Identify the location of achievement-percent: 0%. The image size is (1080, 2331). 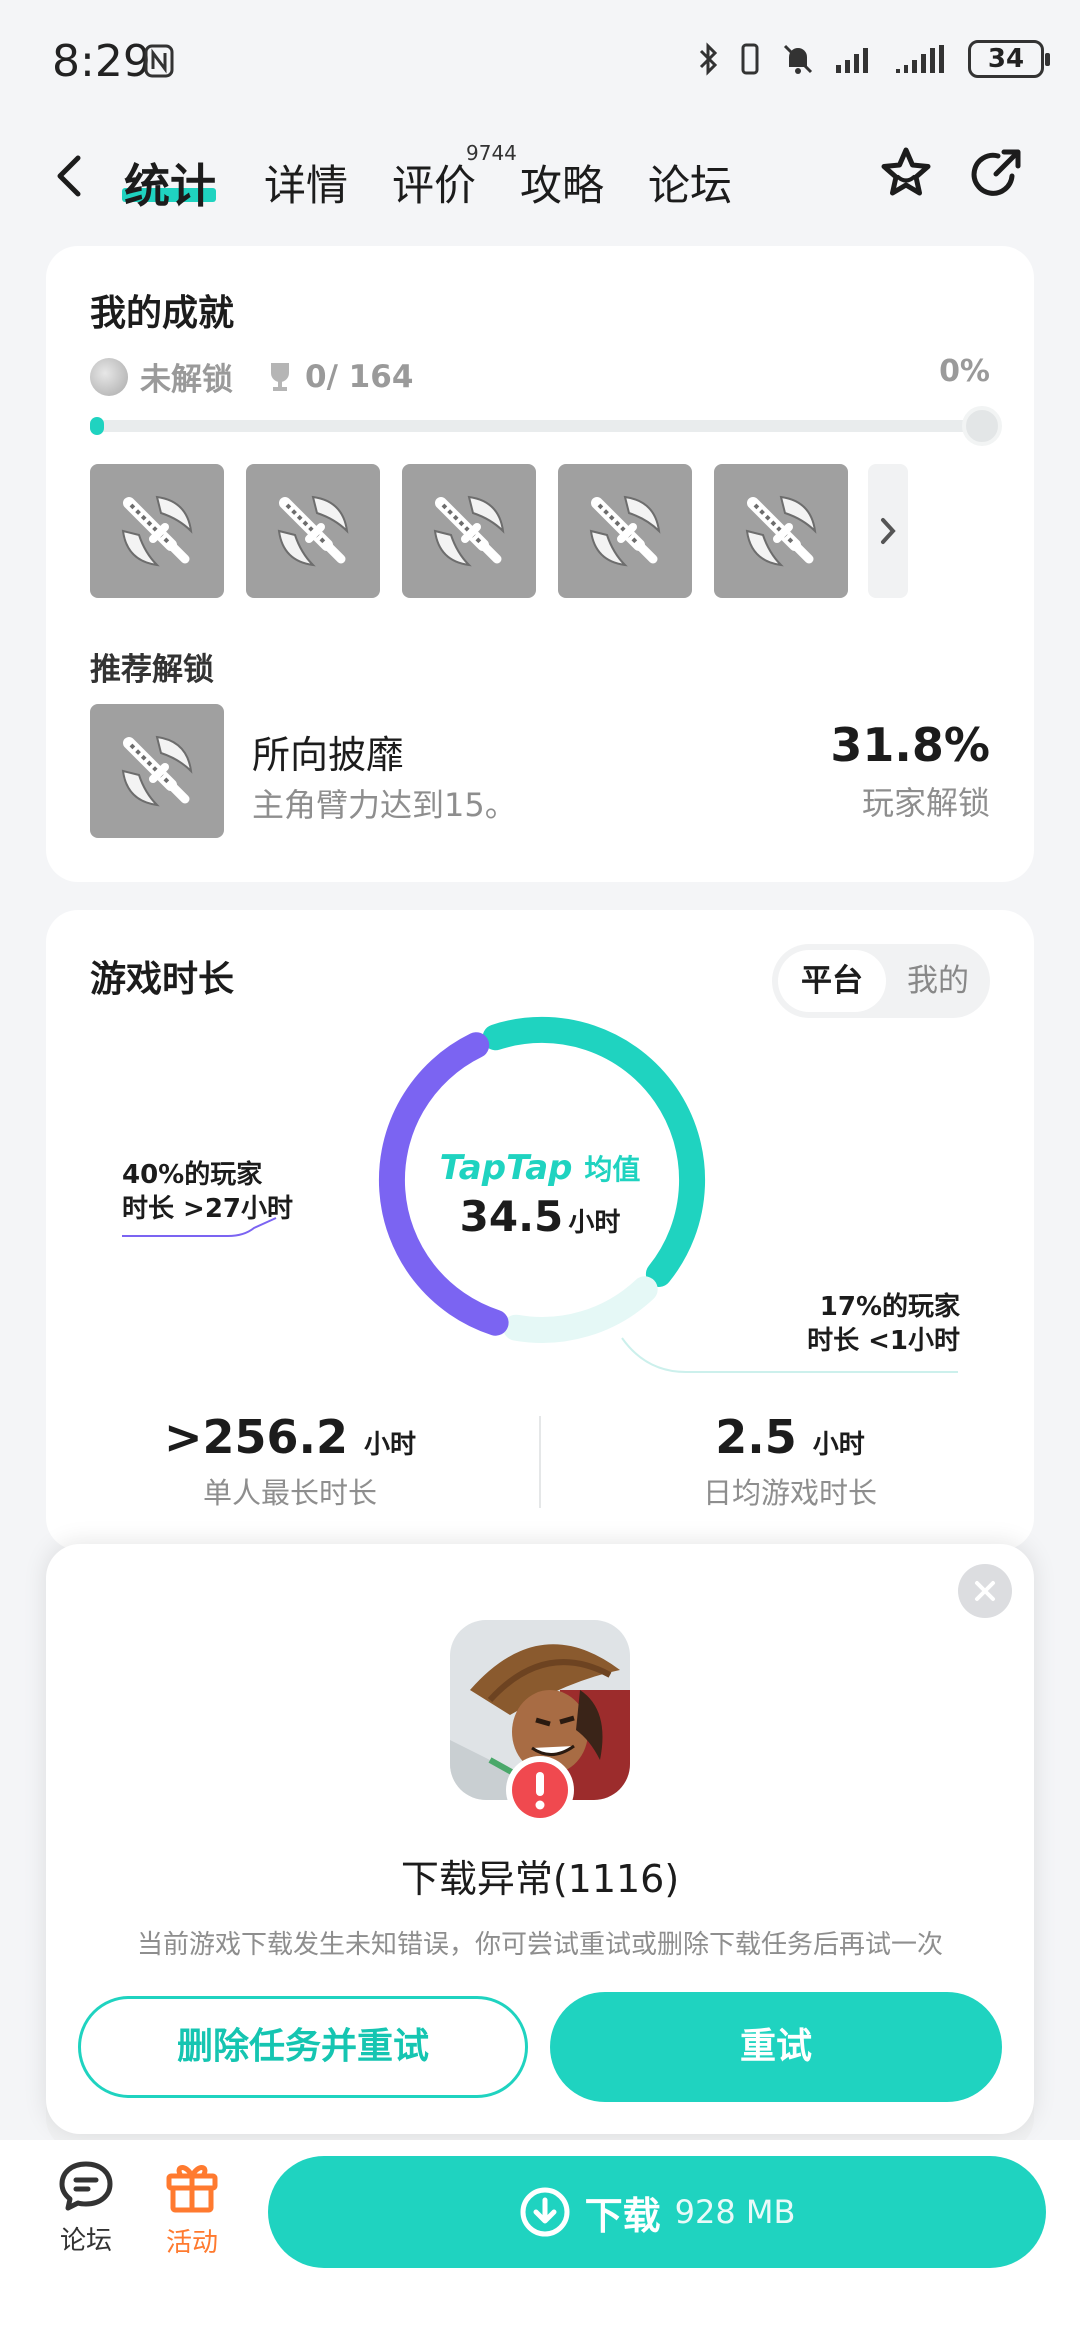
(964, 371).